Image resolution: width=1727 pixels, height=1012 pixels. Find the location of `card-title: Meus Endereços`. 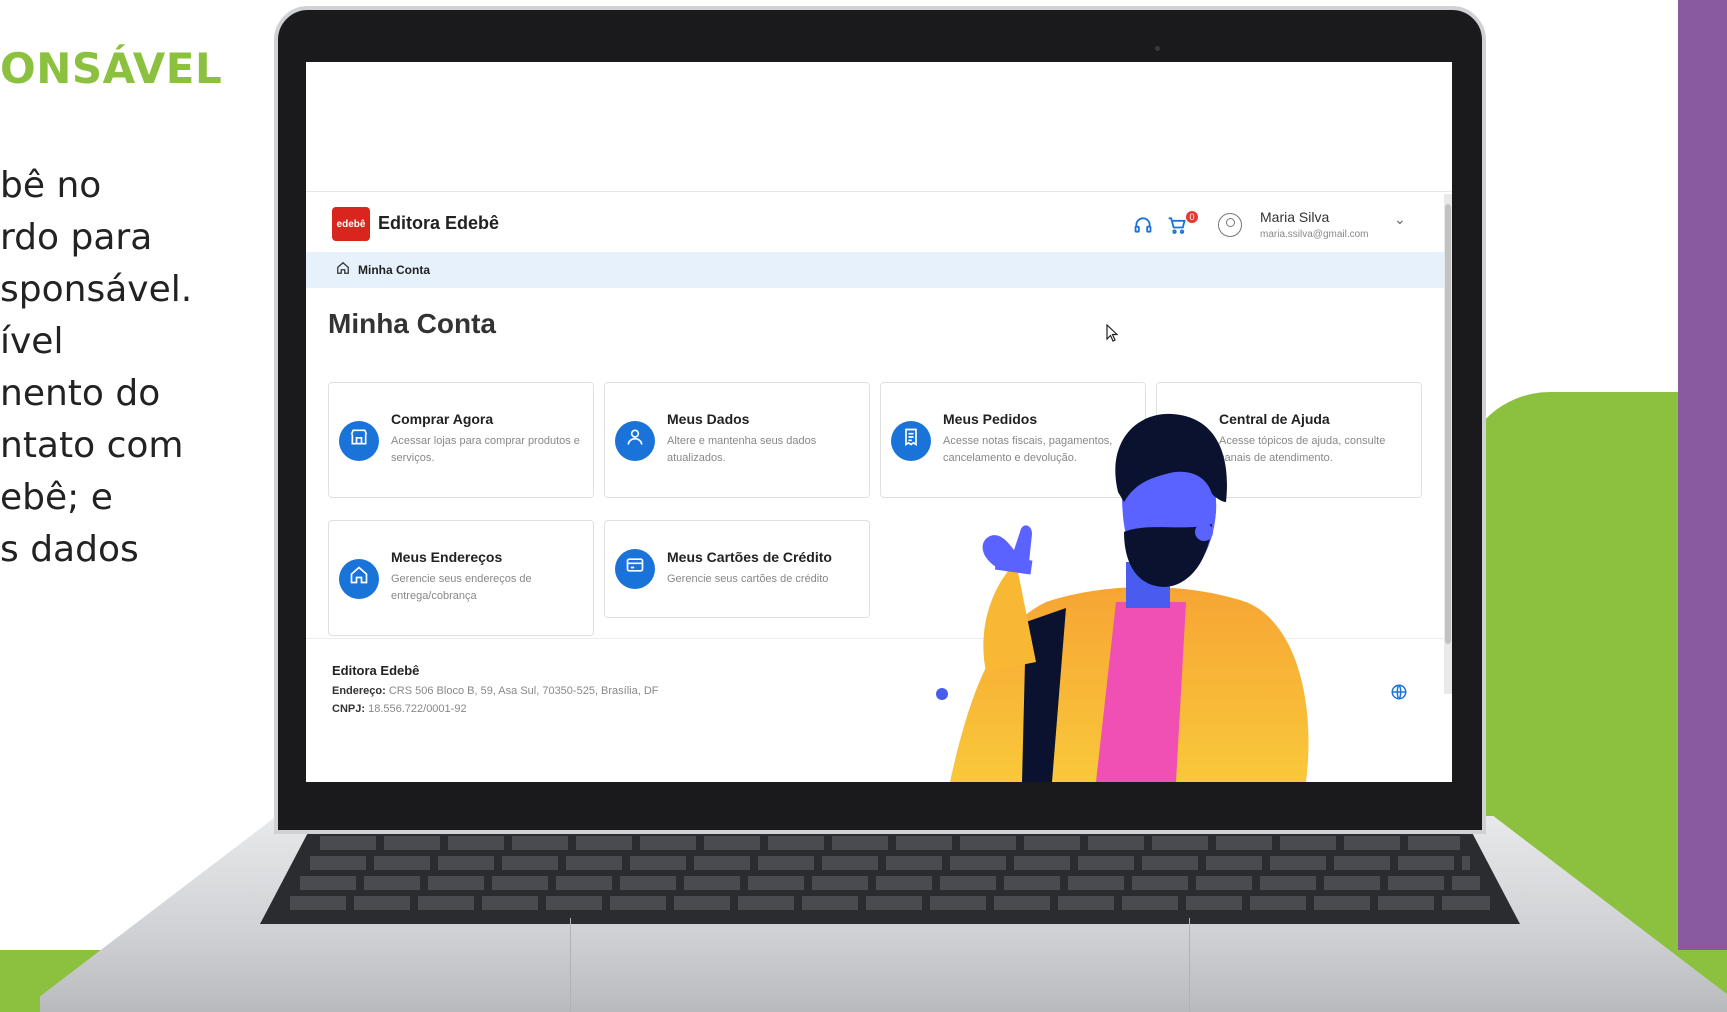

card-title: Meus Endereços is located at coordinates (447, 557).